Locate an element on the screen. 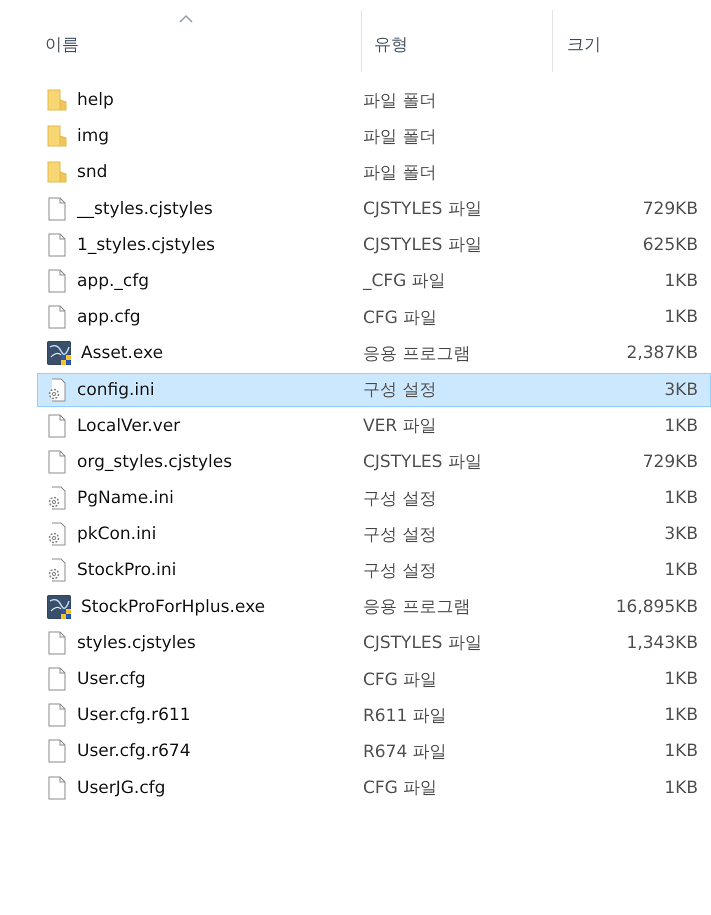 The width and height of the screenshot is (711, 915). file-type: _CFG 파일 is located at coordinates (405, 281).